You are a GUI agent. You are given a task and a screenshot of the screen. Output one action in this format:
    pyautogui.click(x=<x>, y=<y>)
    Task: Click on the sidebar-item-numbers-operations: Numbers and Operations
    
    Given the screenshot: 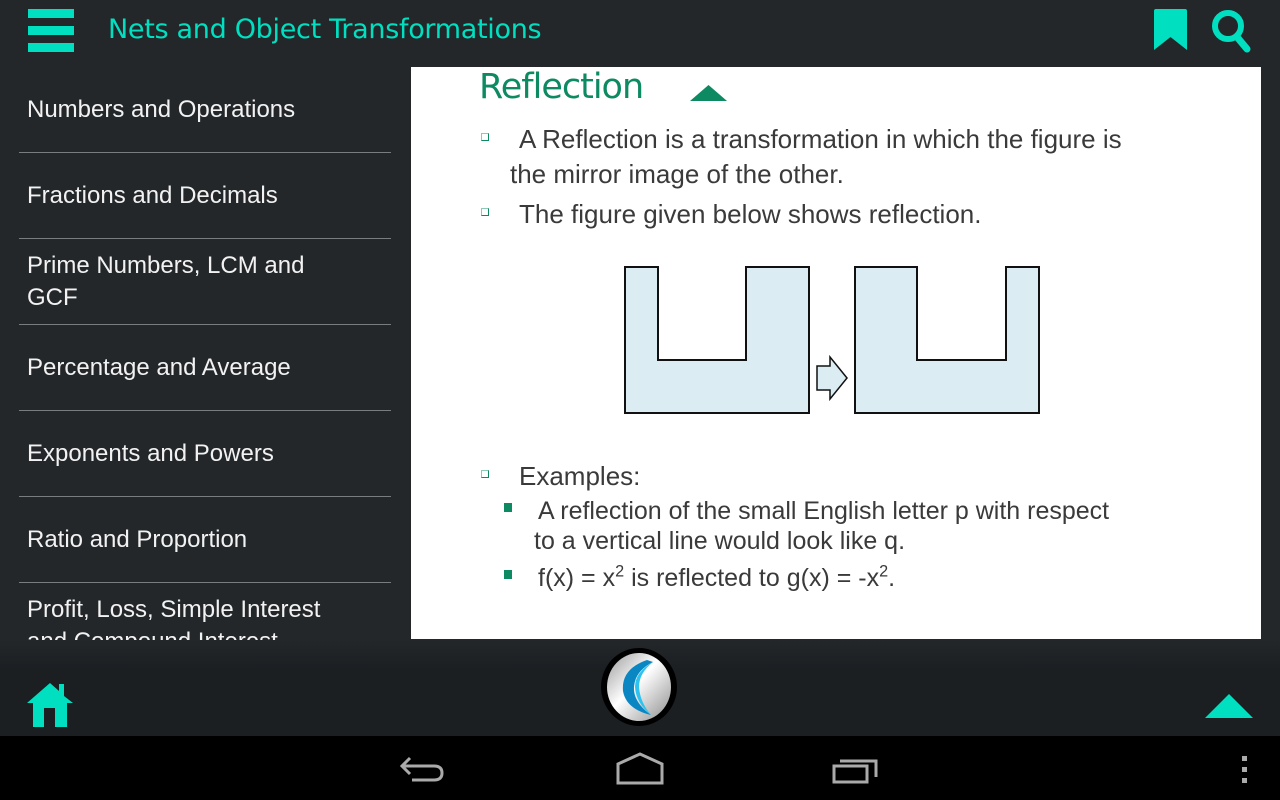 What is the action you would take?
    pyautogui.click(x=205, y=110)
    